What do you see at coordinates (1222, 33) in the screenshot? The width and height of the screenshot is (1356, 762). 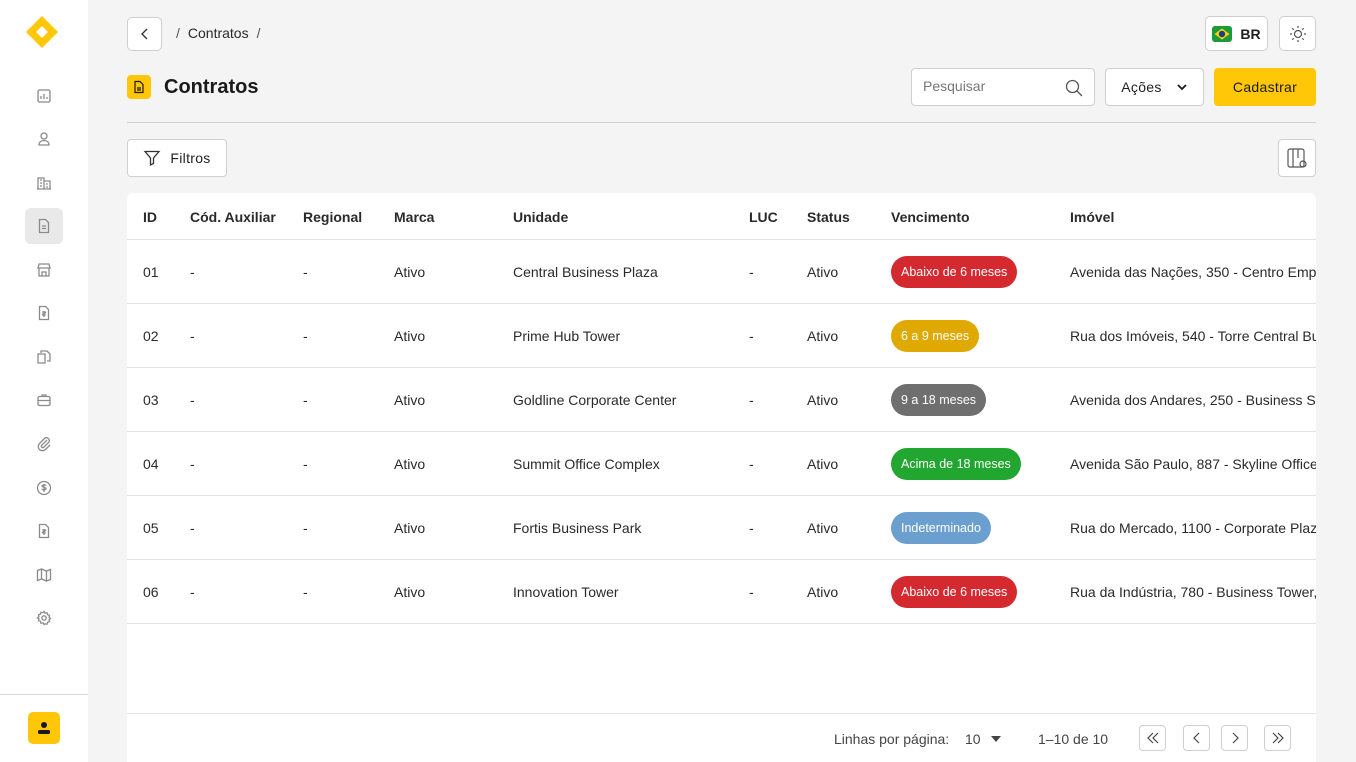 I see `brazil-flag-icon` at bounding box center [1222, 33].